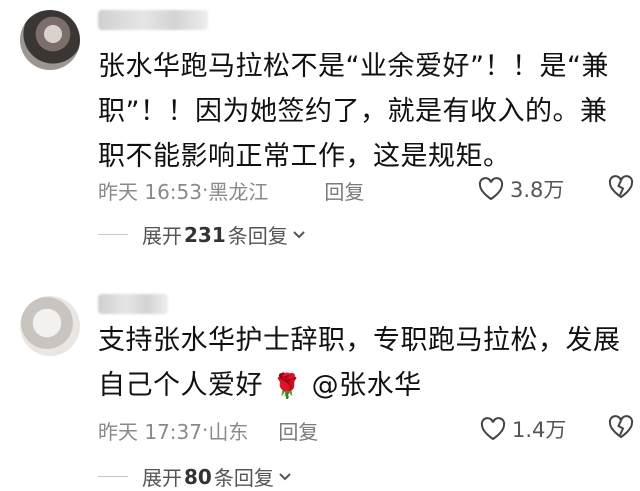 This screenshot has width=640, height=491. I want to click on like-count: 1.4万, so click(539, 430).